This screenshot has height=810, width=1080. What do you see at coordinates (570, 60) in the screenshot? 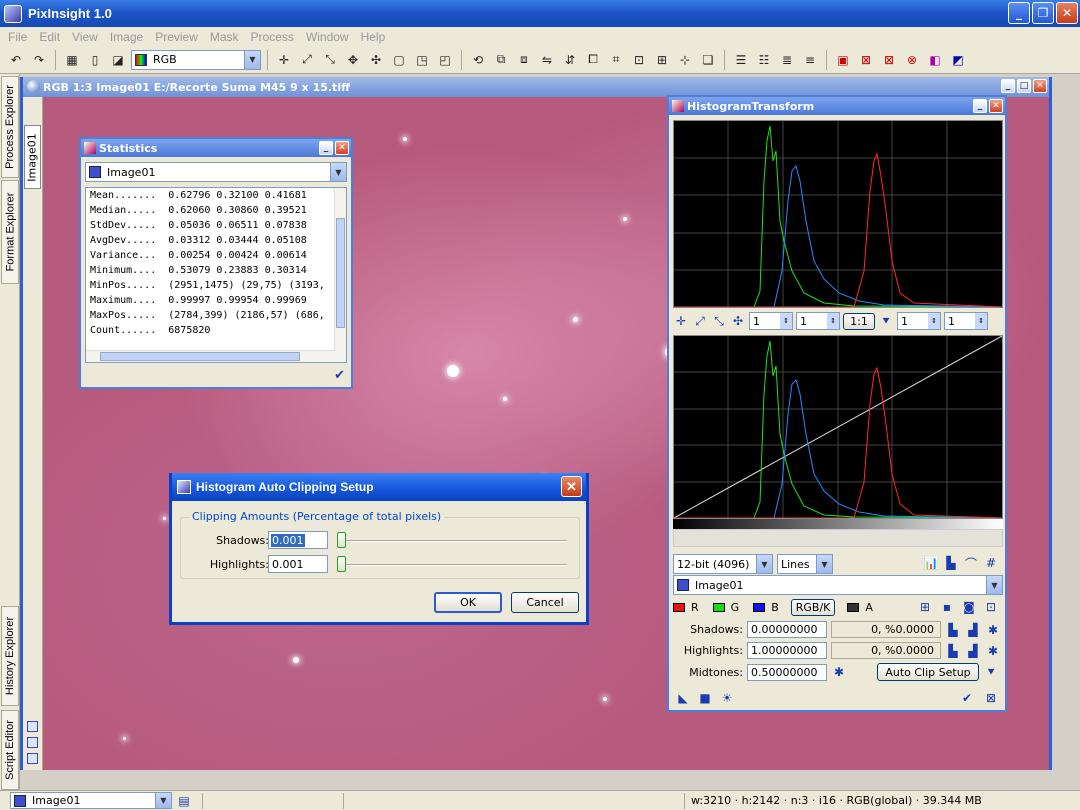
I see `flip-icon: ⇵` at bounding box center [570, 60].